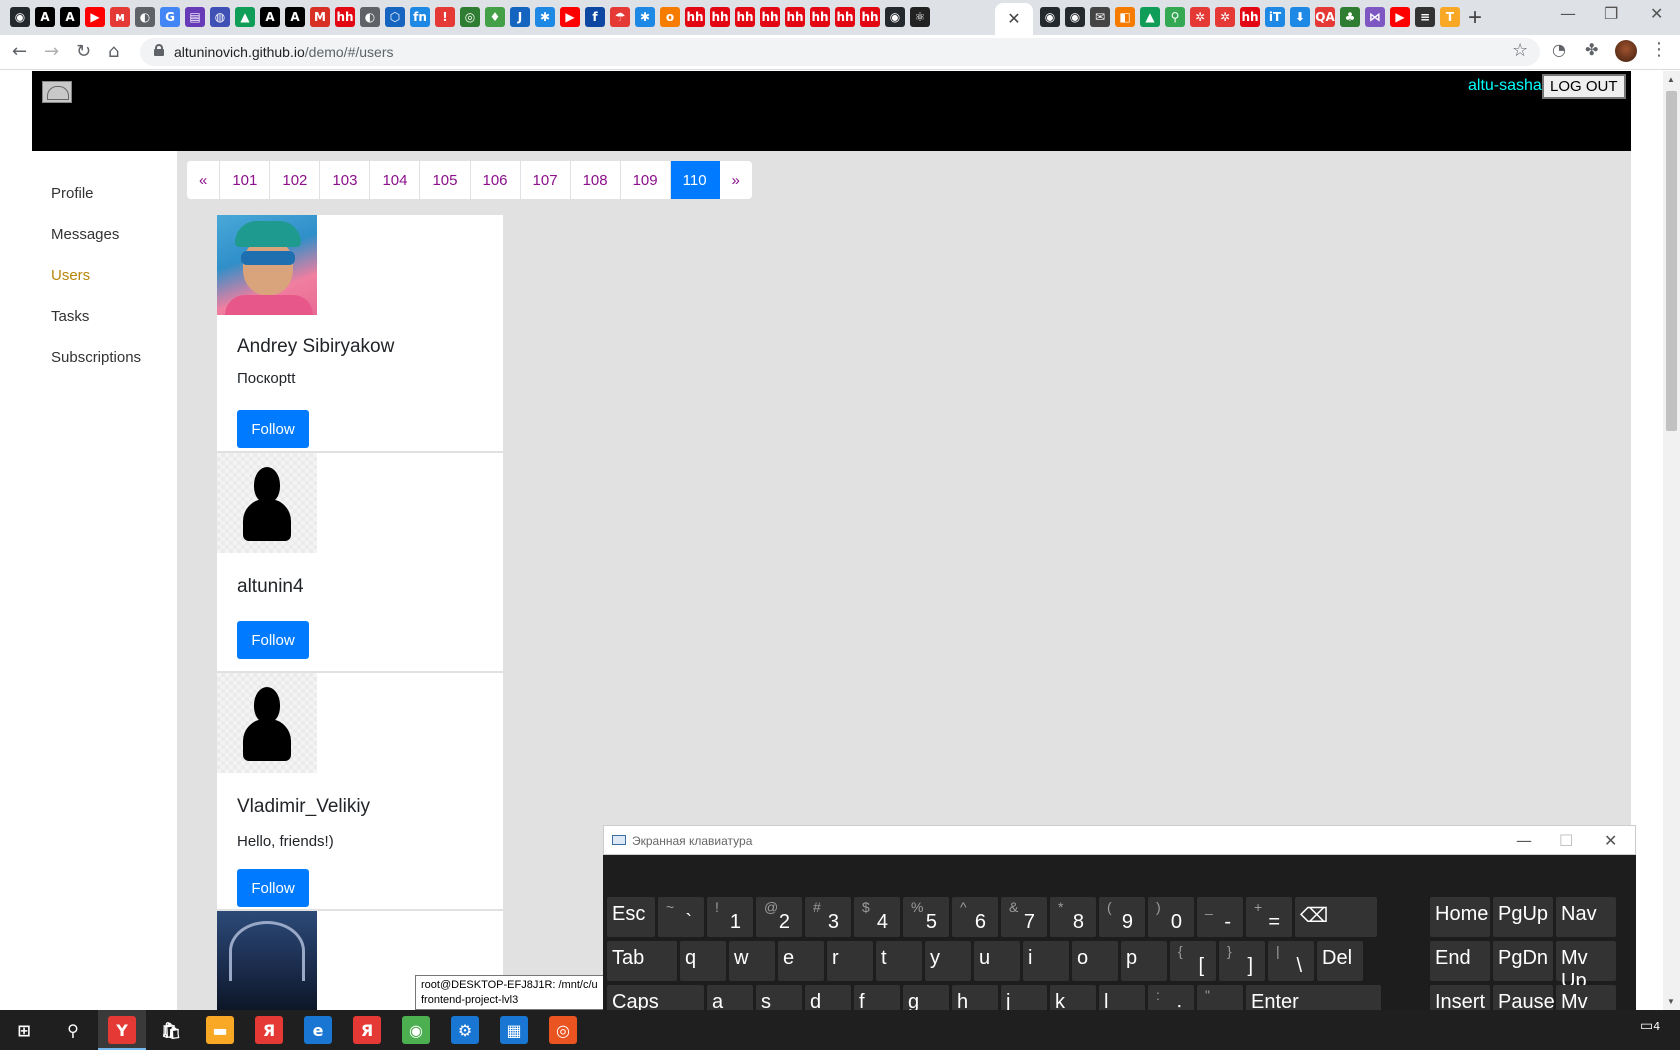 The width and height of the screenshot is (1680, 1050). I want to click on restore-icon: ❐, so click(1611, 13).